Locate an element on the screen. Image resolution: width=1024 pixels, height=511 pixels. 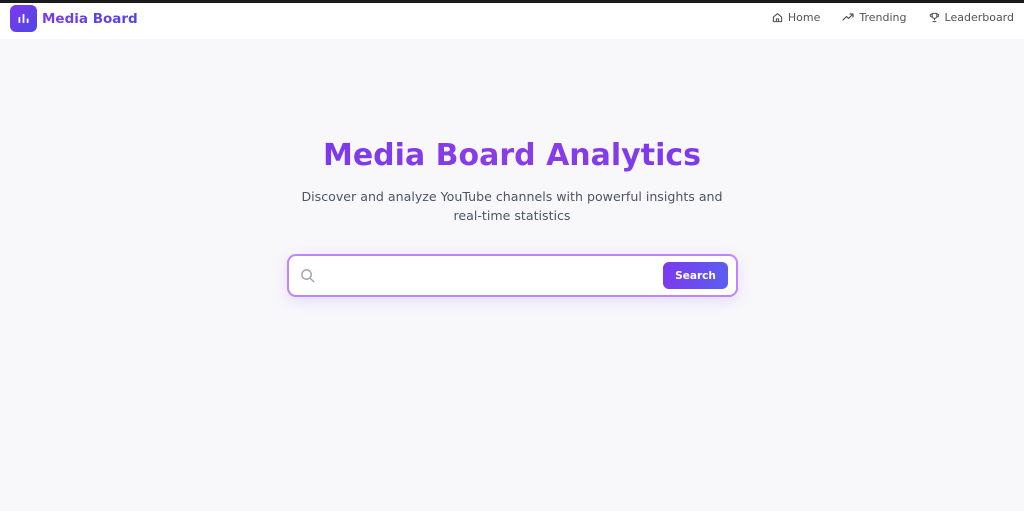
nav-item-leaderboard: Leaderboard is located at coordinates (971, 17).